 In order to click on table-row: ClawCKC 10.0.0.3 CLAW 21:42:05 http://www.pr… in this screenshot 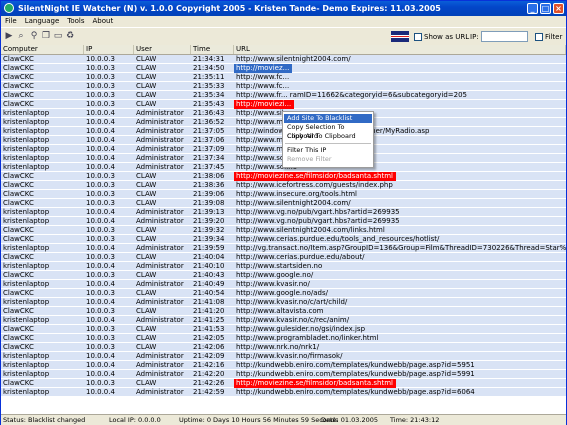, I will do `click(283, 338)`.